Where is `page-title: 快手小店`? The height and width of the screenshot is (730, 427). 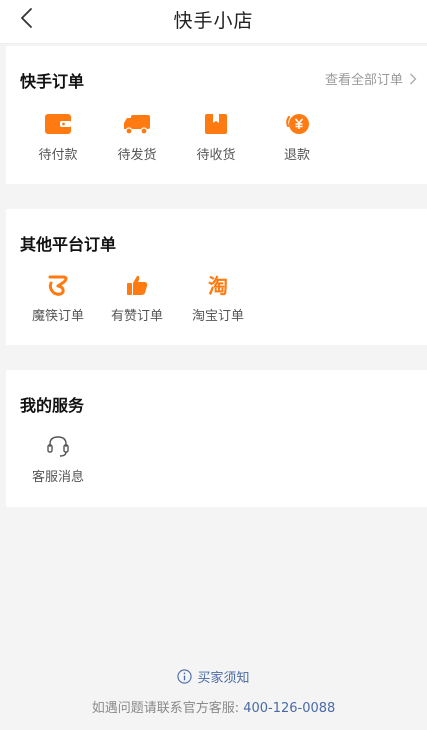 page-title: 快手小店 is located at coordinates (213, 21).